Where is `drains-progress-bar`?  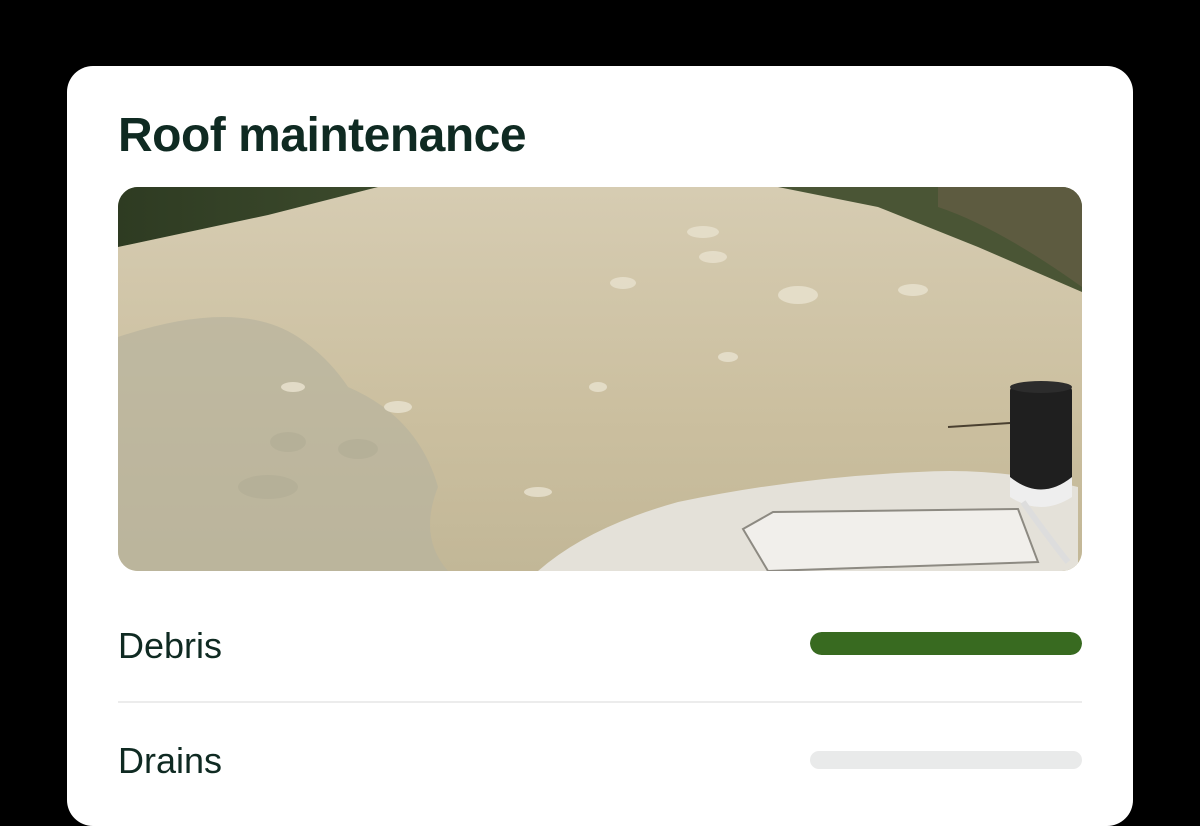 drains-progress-bar is located at coordinates (946, 760).